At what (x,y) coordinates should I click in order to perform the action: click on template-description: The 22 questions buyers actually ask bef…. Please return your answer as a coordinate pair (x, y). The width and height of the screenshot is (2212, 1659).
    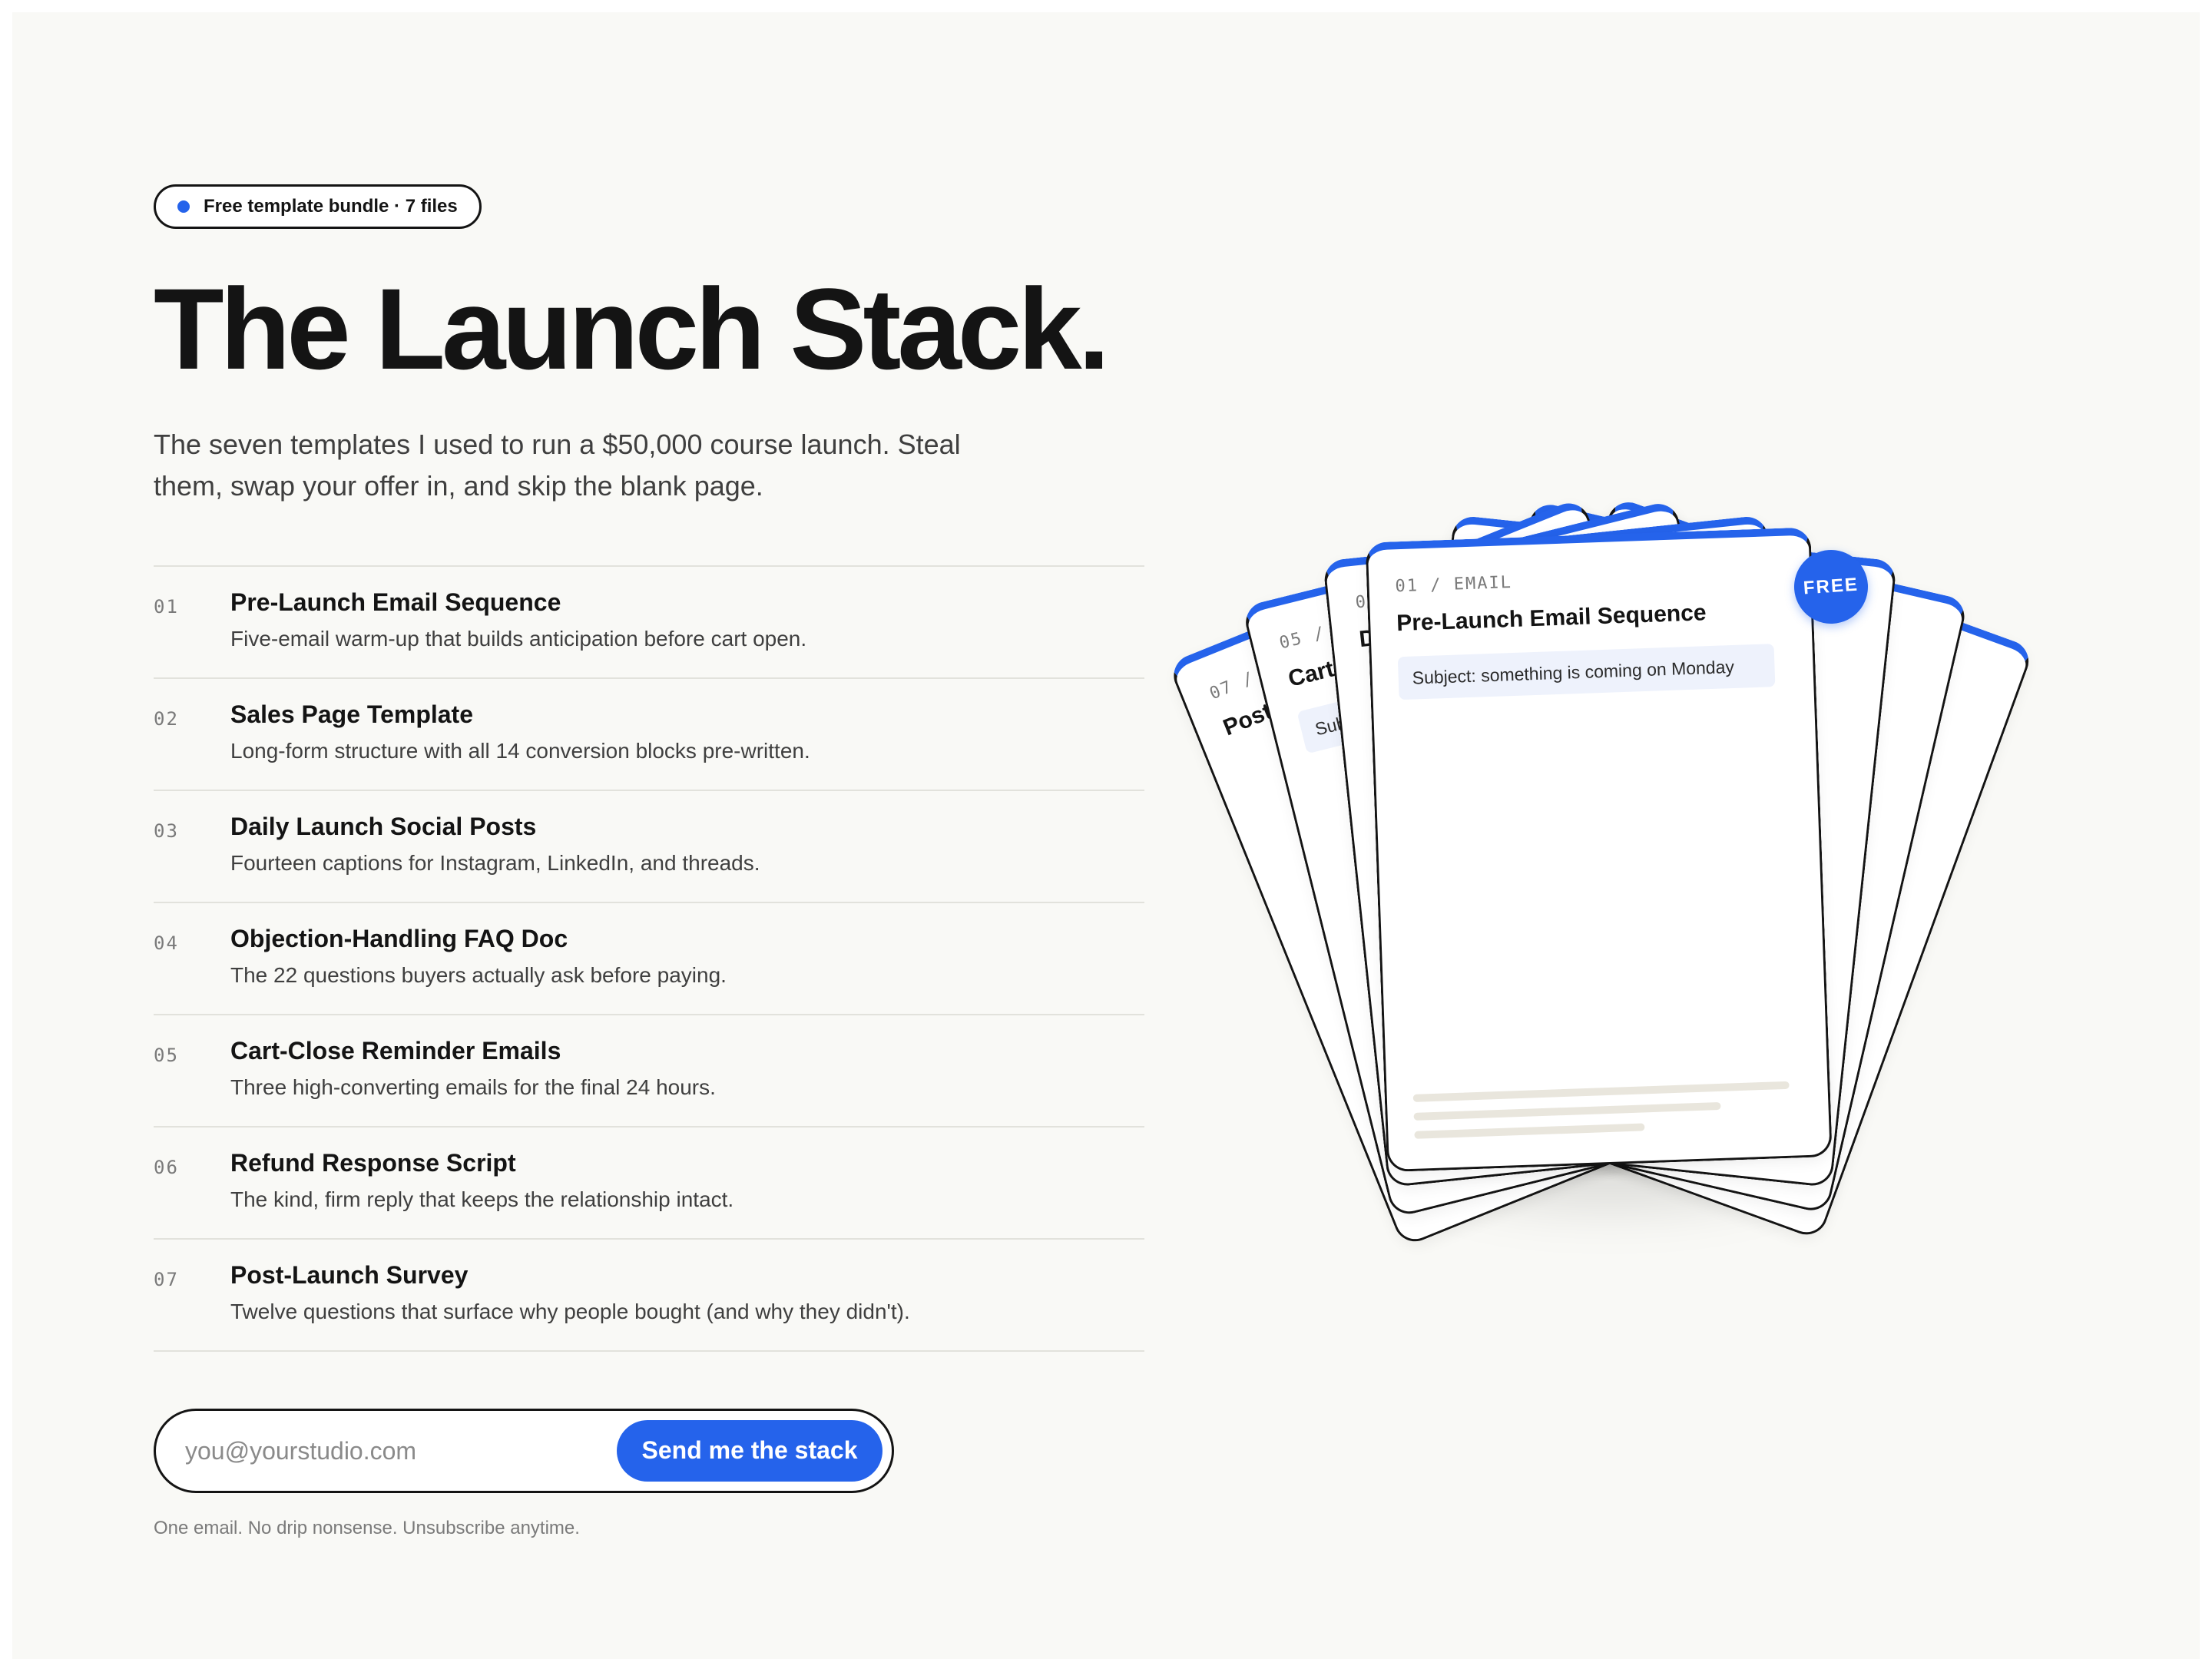
    Looking at the image, I should click on (478, 974).